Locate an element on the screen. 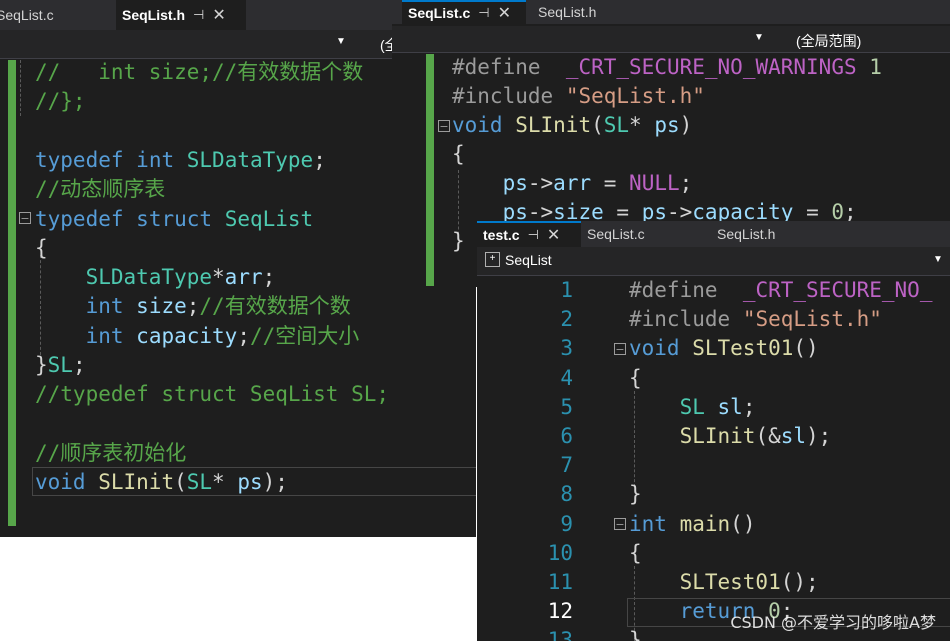  code-token: SLTest01 is located at coordinates (743, 348).